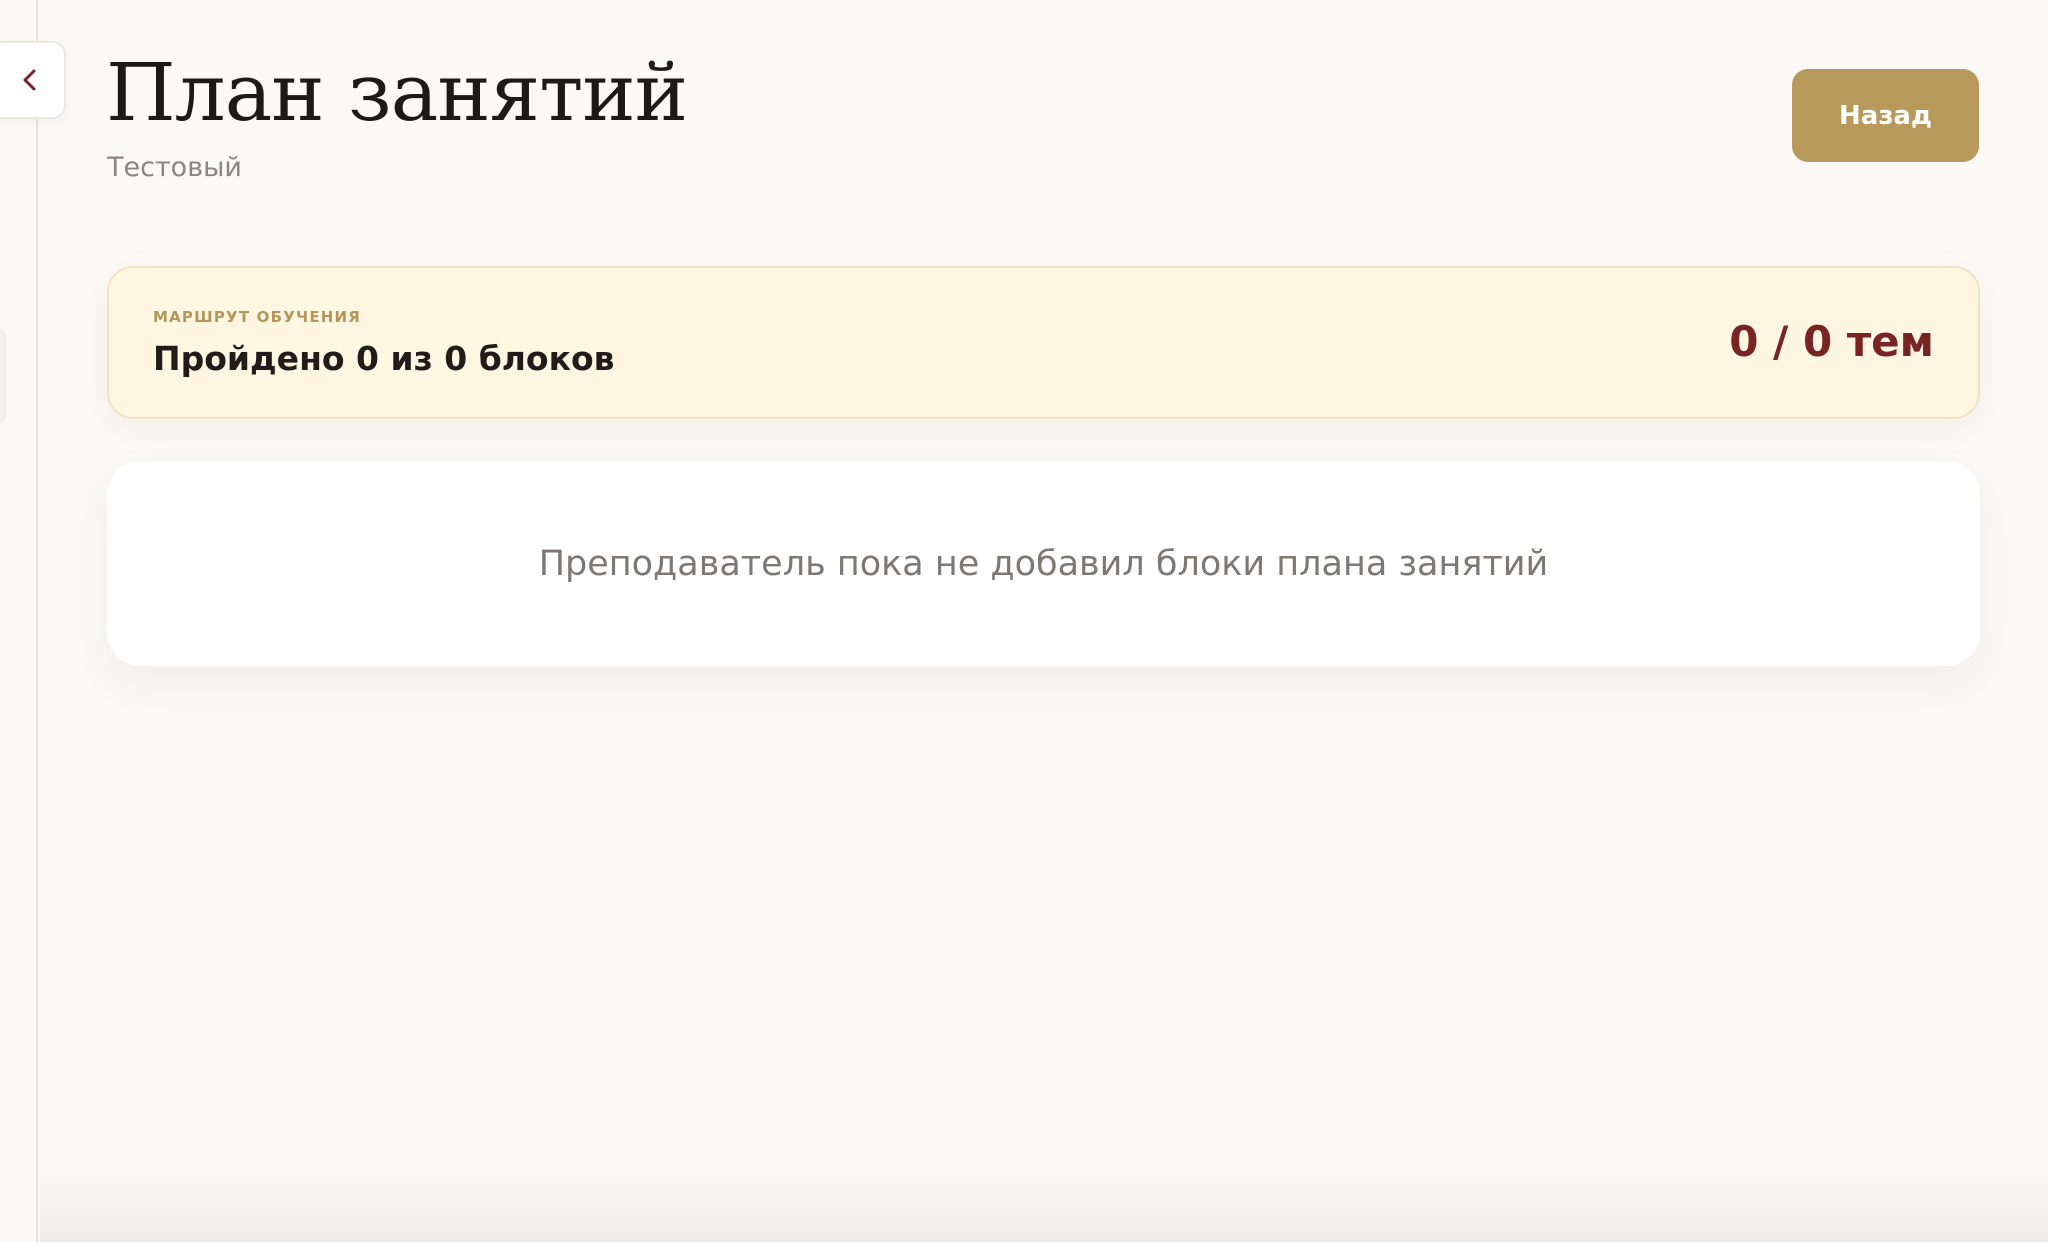  Describe the element at coordinates (174, 167) in the screenshot. I see `page-subtitle: Тестовый` at that location.